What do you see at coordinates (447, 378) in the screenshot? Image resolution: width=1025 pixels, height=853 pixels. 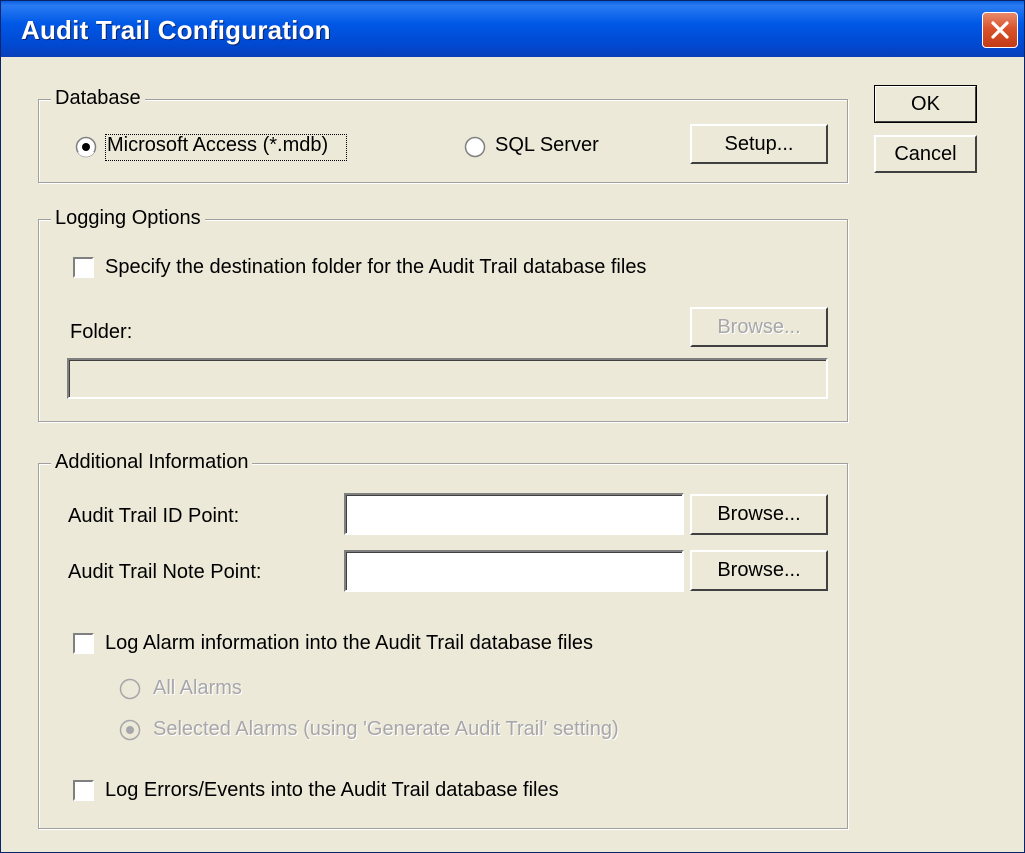 I see `folder-input` at bounding box center [447, 378].